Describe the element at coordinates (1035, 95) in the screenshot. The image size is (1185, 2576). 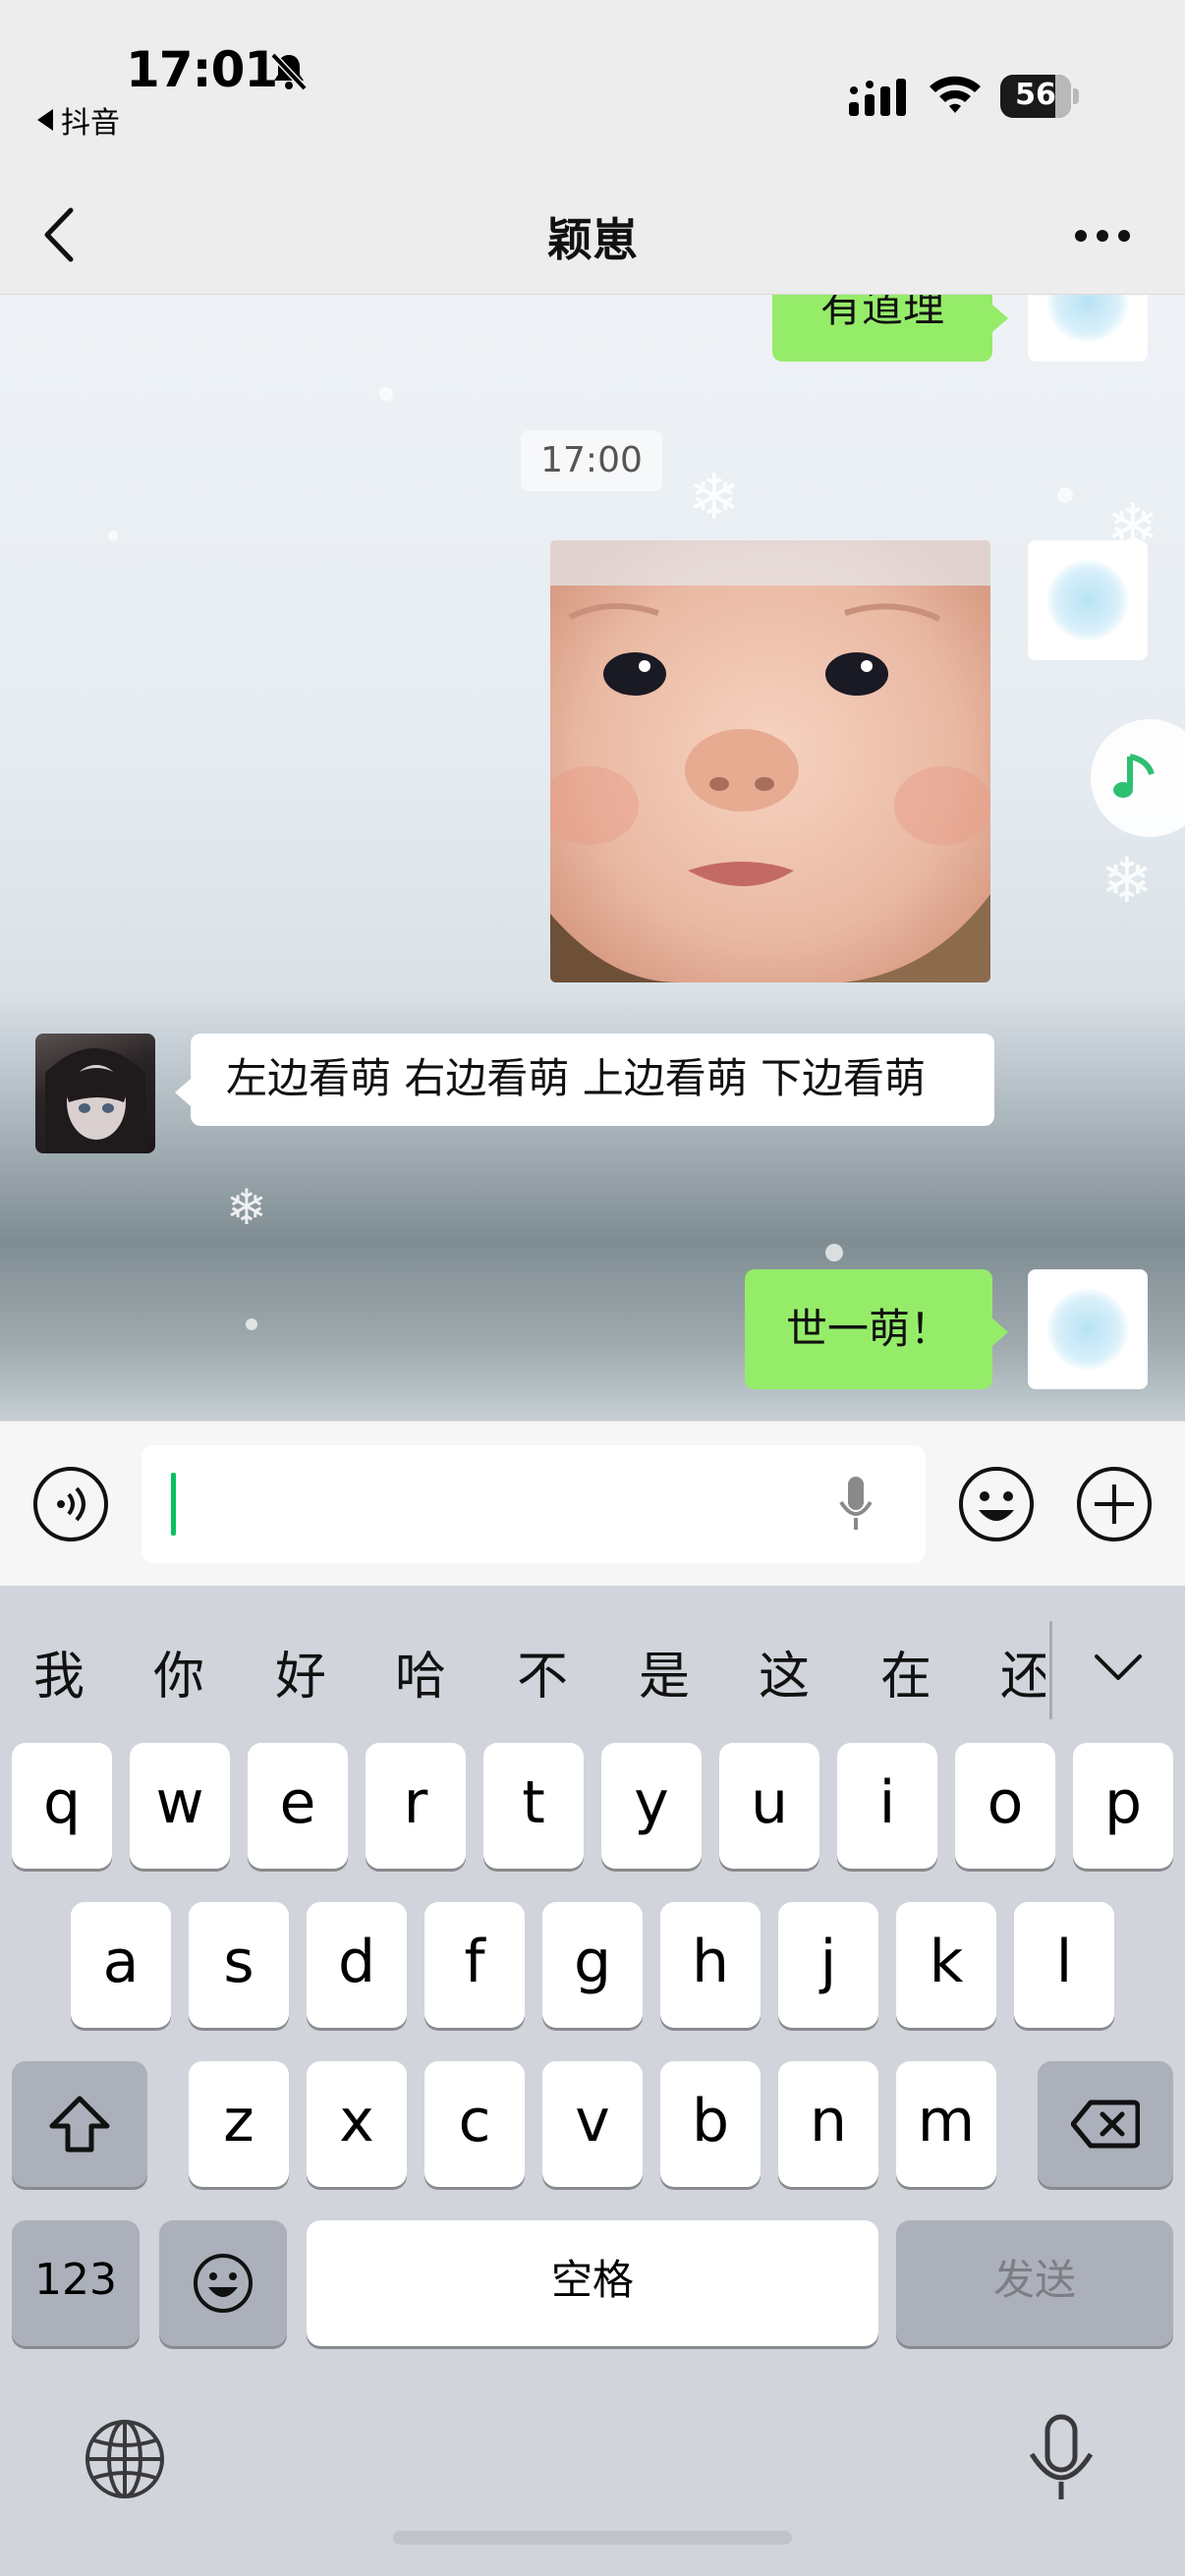
I see `battery-level: 56` at that location.